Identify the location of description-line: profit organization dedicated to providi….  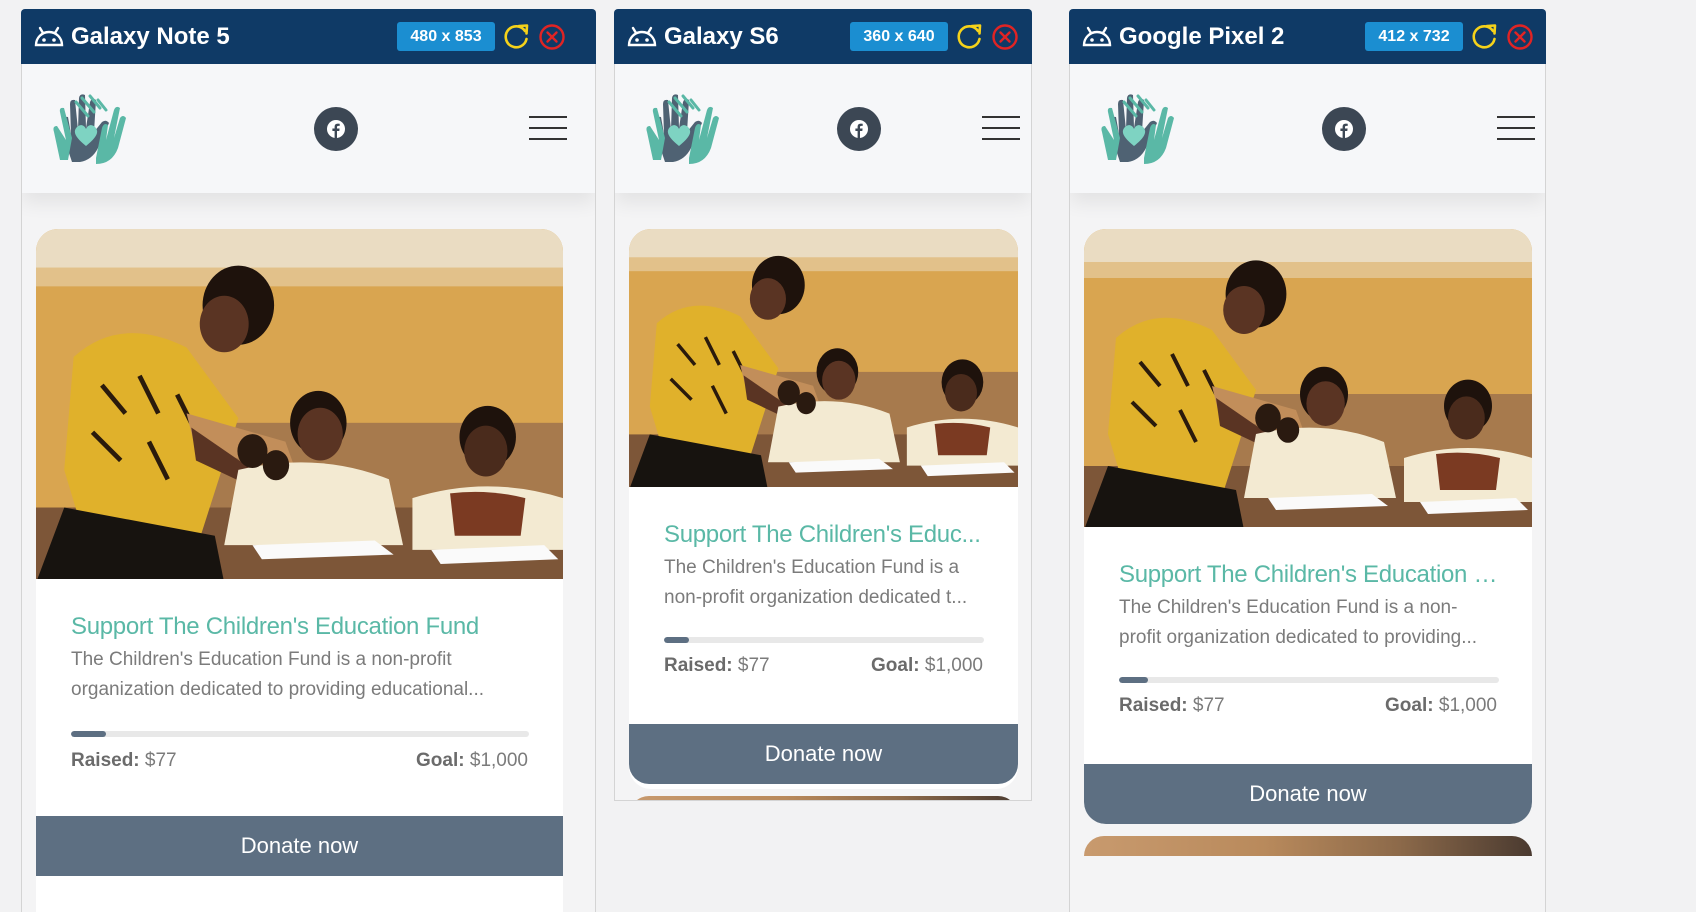
(1298, 637).